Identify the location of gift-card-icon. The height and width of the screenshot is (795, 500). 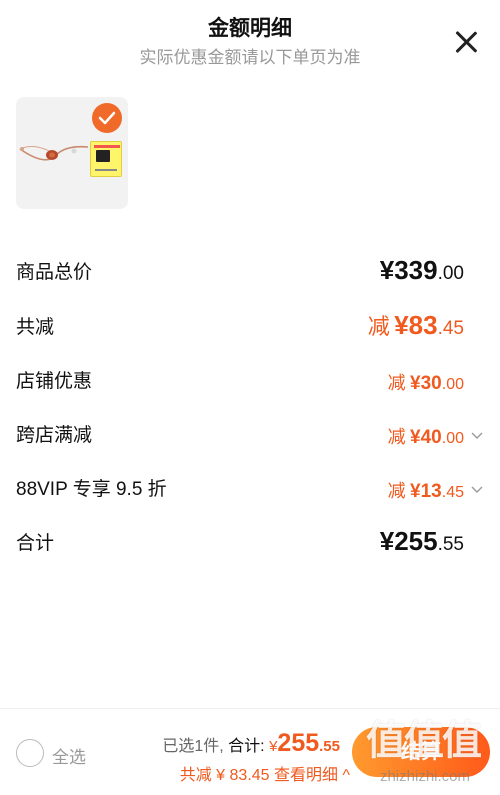
(106, 159).